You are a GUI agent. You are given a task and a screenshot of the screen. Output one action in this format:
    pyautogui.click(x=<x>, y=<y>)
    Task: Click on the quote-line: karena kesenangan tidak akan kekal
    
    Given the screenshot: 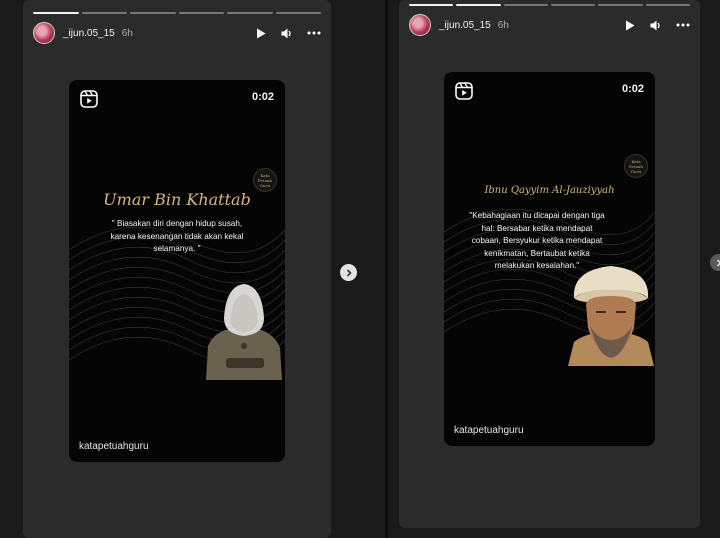 What is the action you would take?
    pyautogui.click(x=177, y=236)
    